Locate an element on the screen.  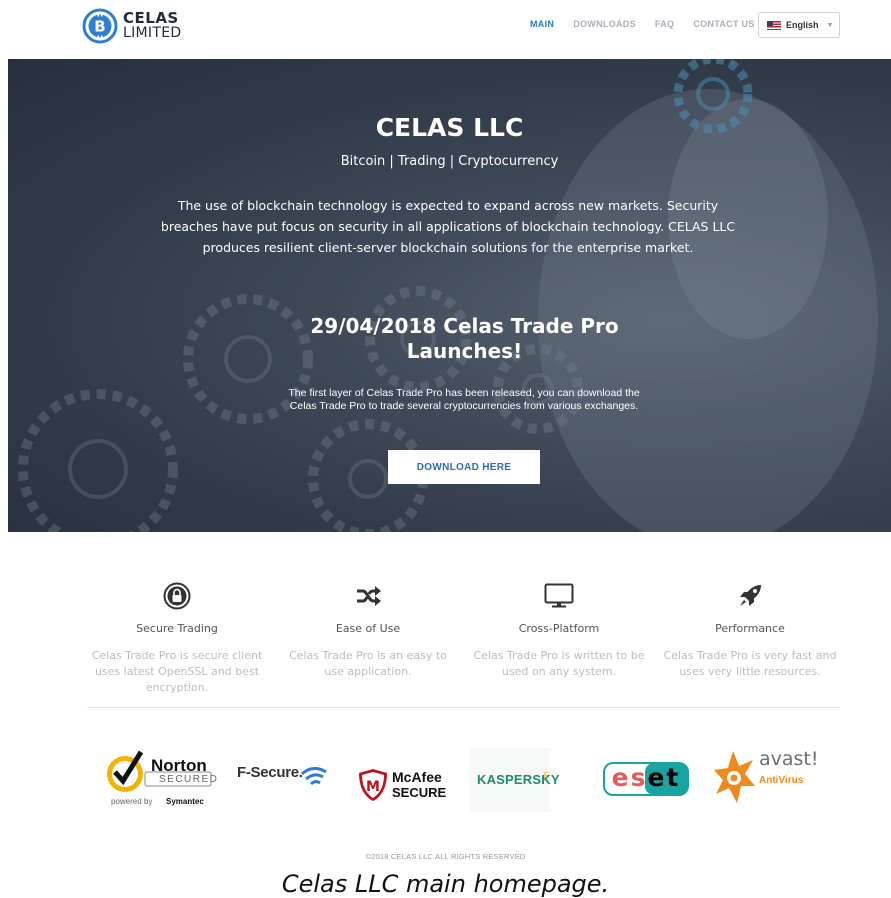
norton-powered-by: powered by is located at coordinates (132, 801).